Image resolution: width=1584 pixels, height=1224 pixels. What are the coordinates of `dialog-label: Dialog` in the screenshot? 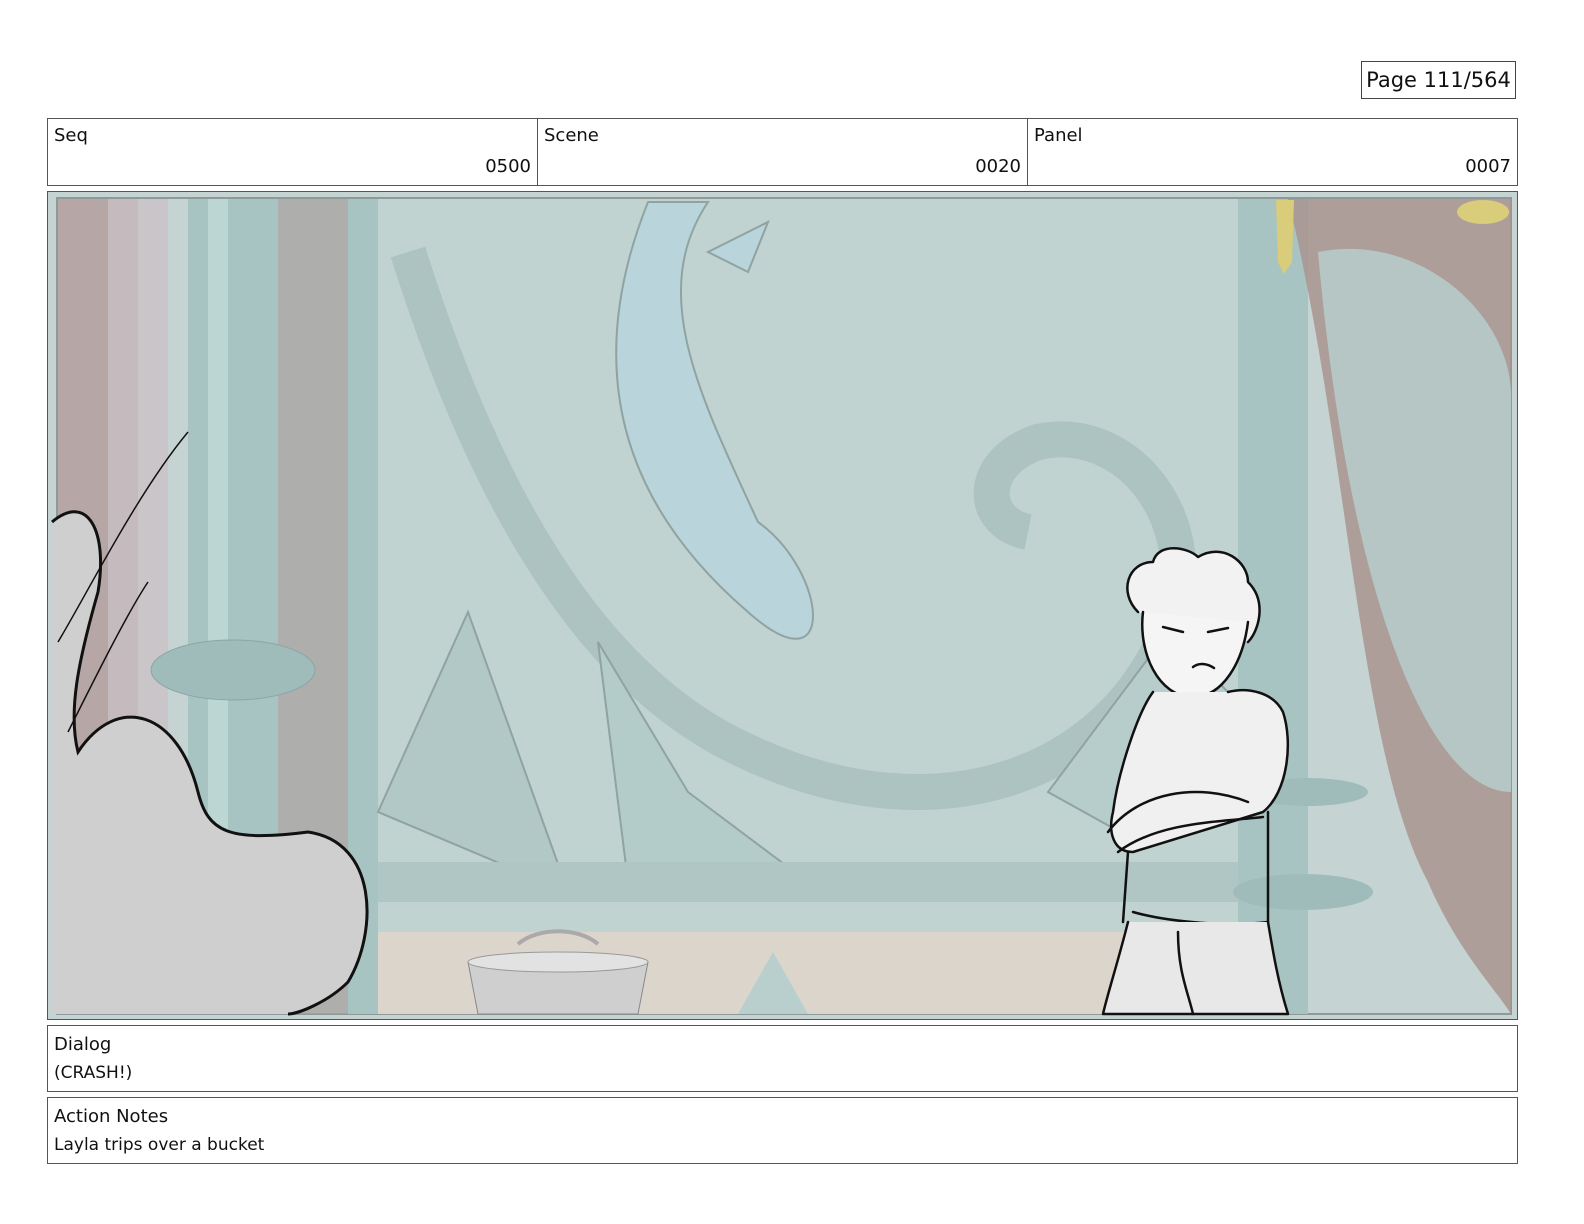 It's located at (83, 1044).